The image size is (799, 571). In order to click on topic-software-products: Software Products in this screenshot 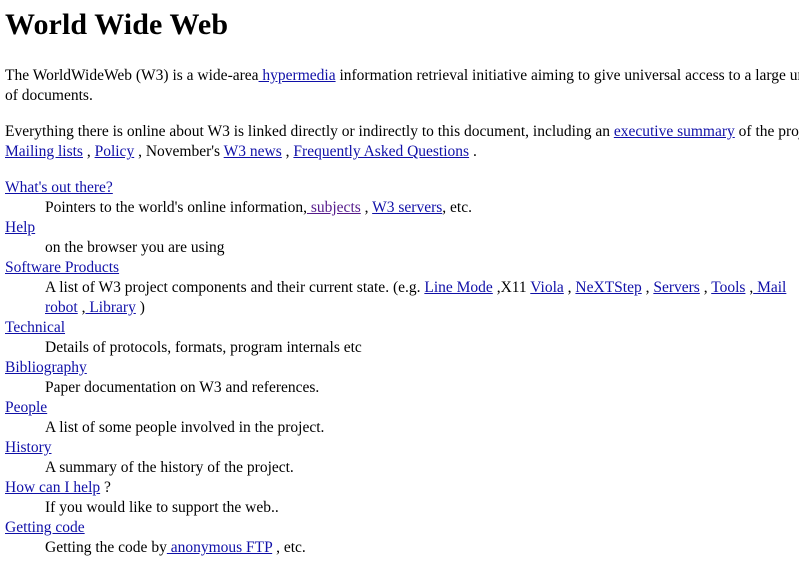, I will do `click(402, 268)`.